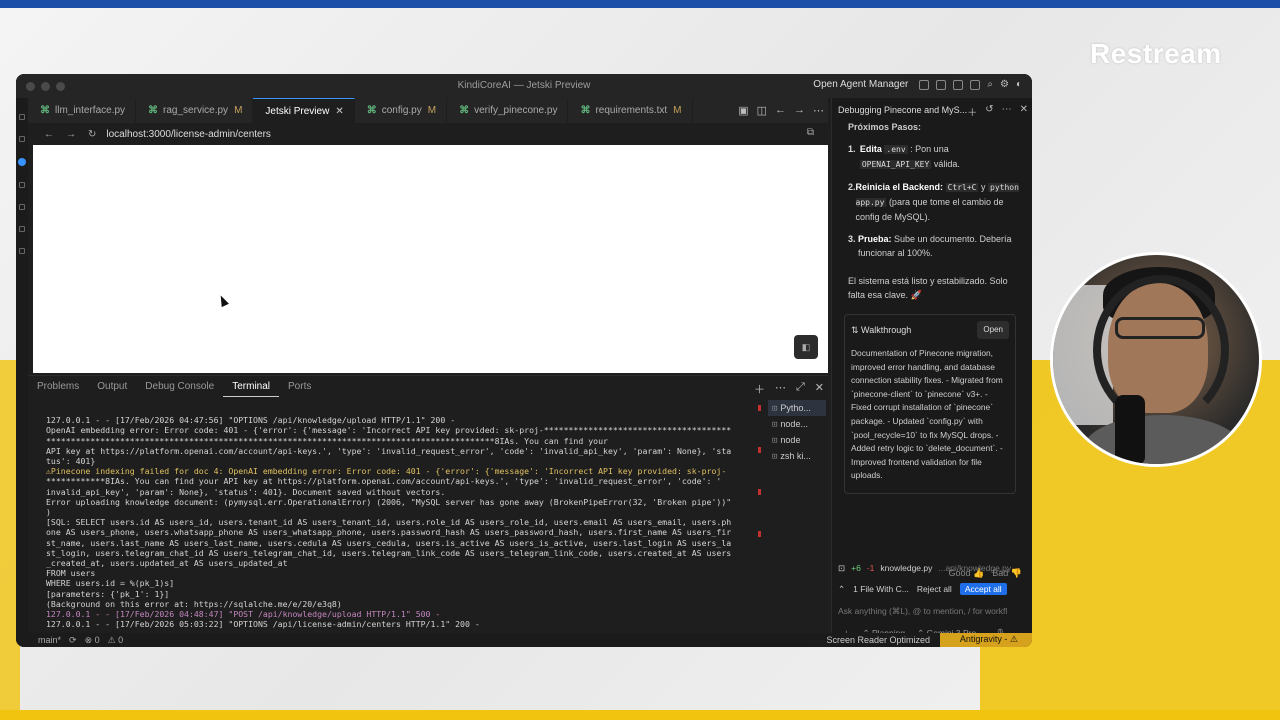 The height and width of the screenshot is (720, 1280). What do you see at coordinates (22, 207) in the screenshot?
I see `extensions-icon` at bounding box center [22, 207].